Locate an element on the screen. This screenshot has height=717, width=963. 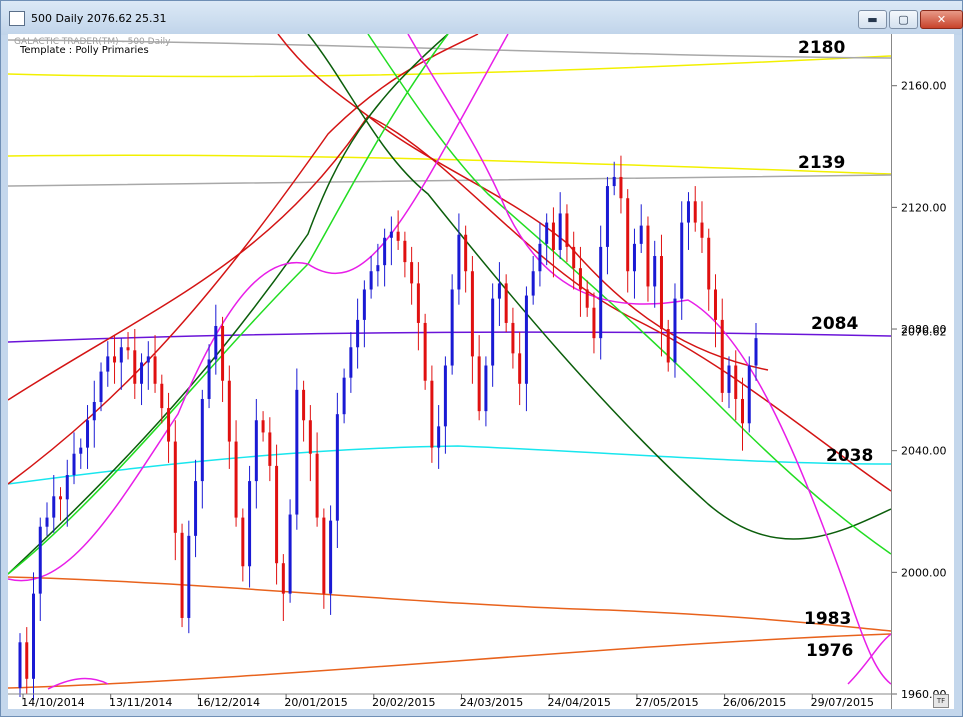
restore-button: ▢ is located at coordinates (903, 19).